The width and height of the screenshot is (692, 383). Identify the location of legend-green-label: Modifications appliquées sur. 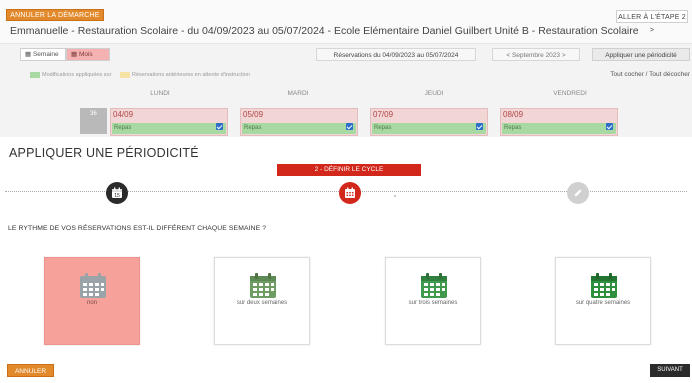
(77, 75).